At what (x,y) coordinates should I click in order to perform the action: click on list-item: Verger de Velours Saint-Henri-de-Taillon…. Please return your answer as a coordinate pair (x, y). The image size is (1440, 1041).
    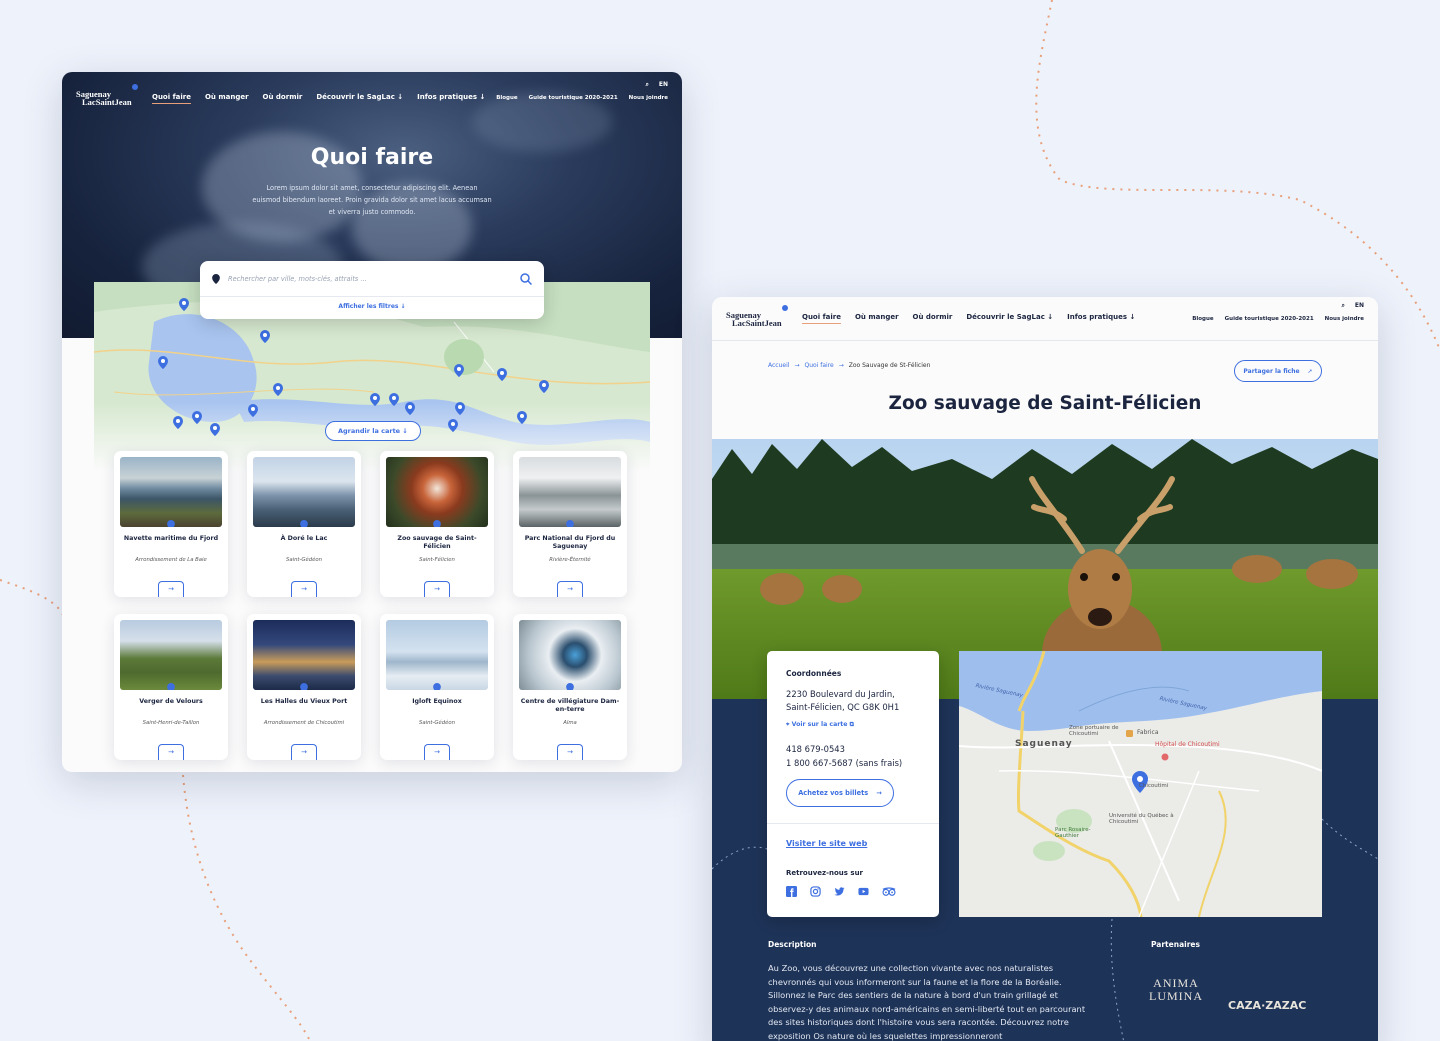
    Looking at the image, I should click on (171, 687).